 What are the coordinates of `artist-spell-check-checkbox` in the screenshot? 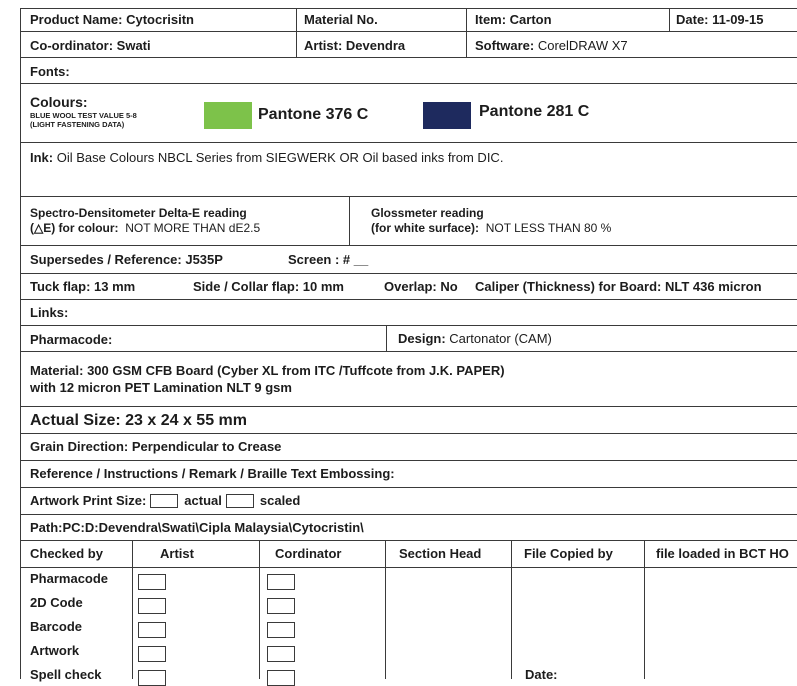 It's located at (152, 678).